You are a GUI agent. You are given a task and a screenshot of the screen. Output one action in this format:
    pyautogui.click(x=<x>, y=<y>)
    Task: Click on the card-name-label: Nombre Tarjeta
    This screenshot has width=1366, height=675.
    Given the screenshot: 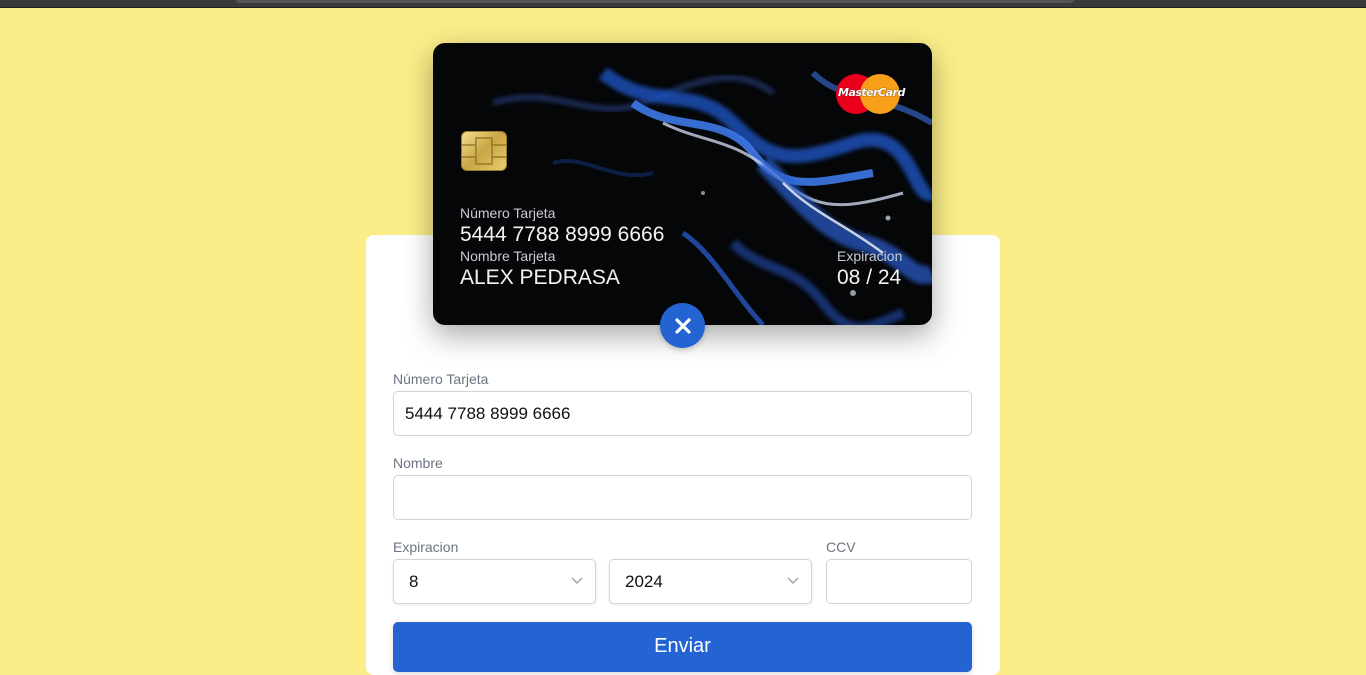 What is the action you would take?
    pyautogui.click(x=508, y=256)
    